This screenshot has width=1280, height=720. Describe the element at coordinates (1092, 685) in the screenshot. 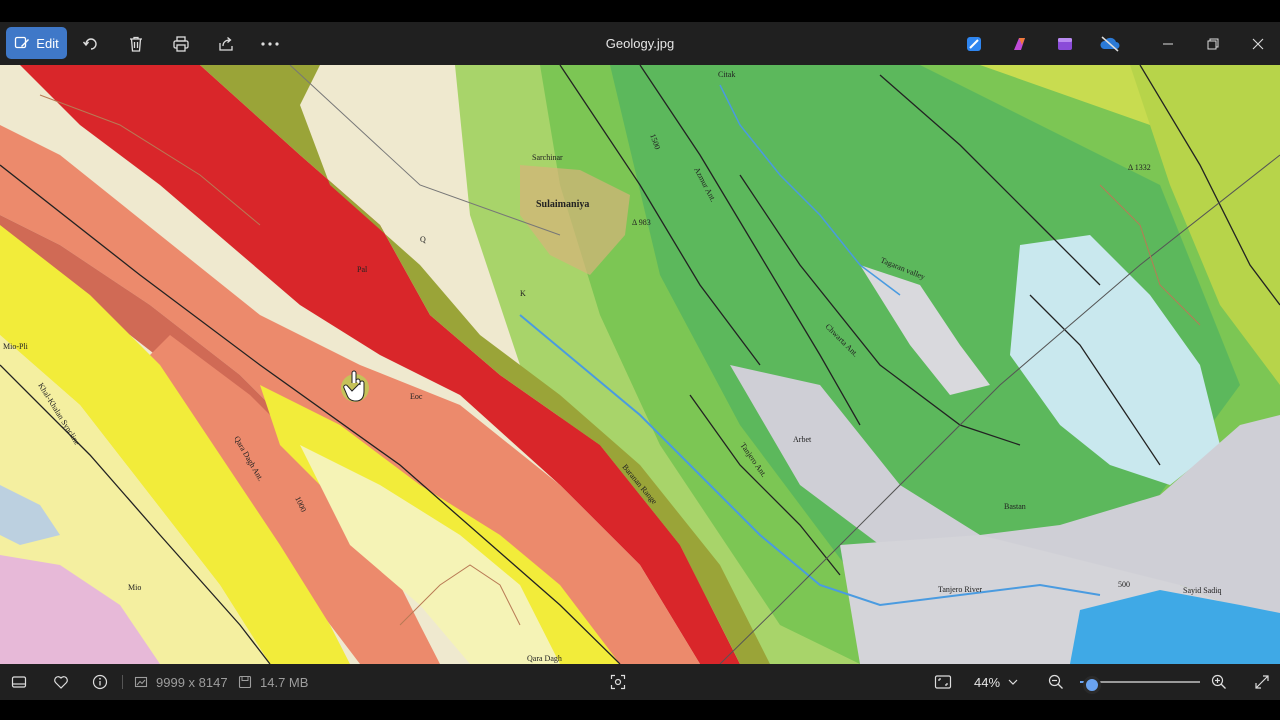

I see `zoom-slider-thumb` at that location.